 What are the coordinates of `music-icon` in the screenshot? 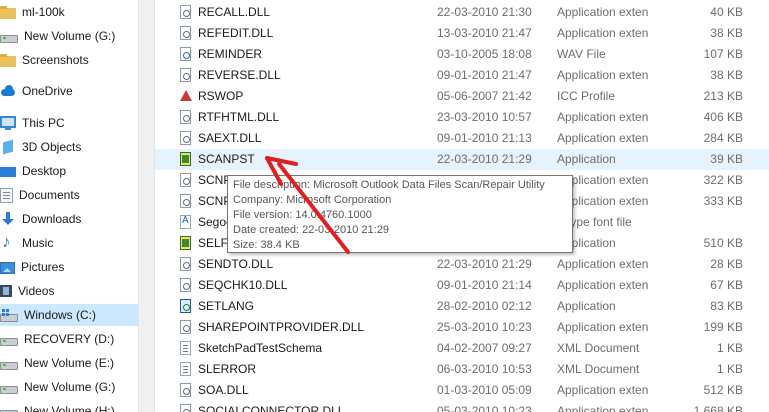 It's located at (8, 242).